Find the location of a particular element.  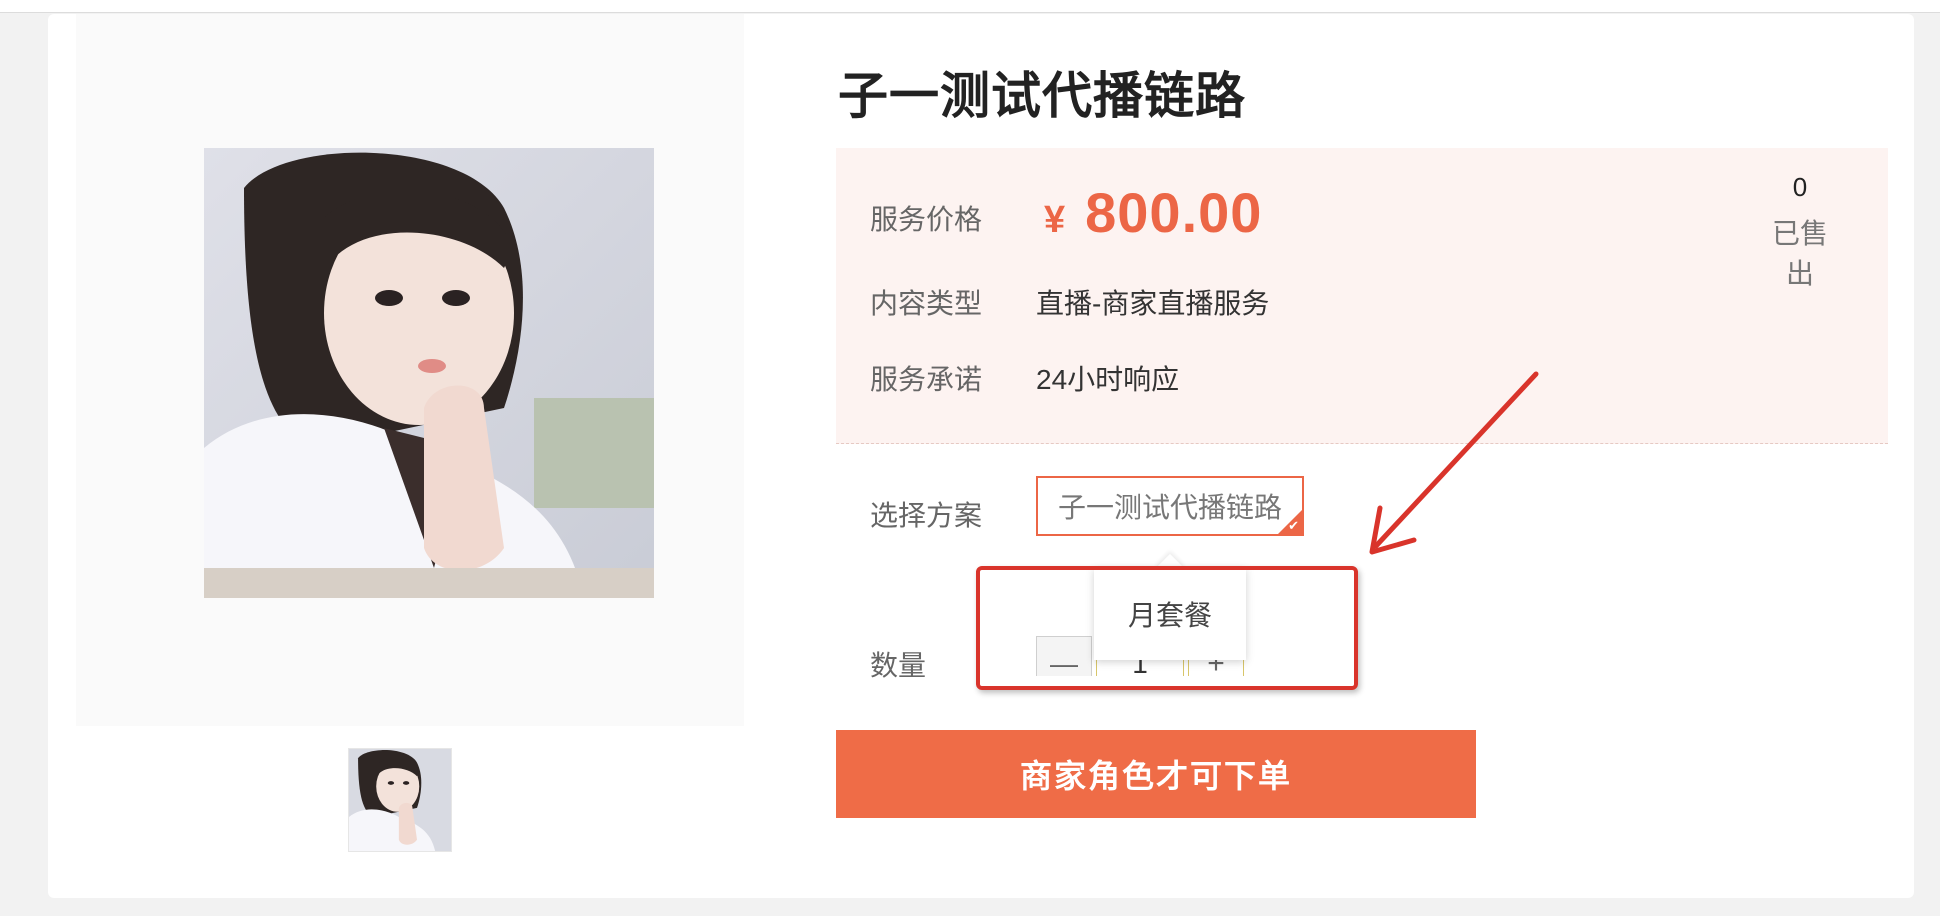

plan-option-label: 子一测试代播链路 is located at coordinates (1169, 507).